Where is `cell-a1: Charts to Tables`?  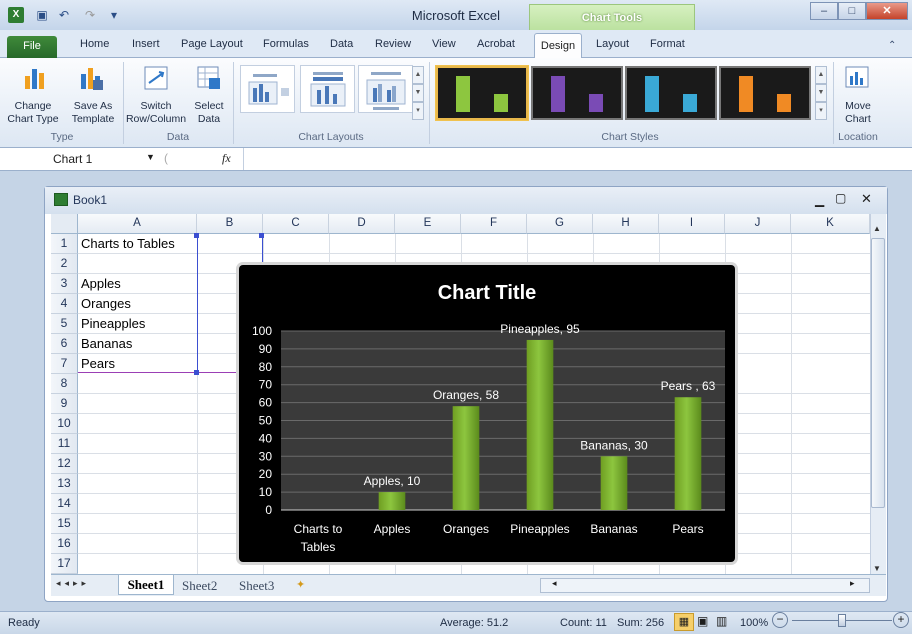 cell-a1: Charts to Tables is located at coordinates (158, 244).